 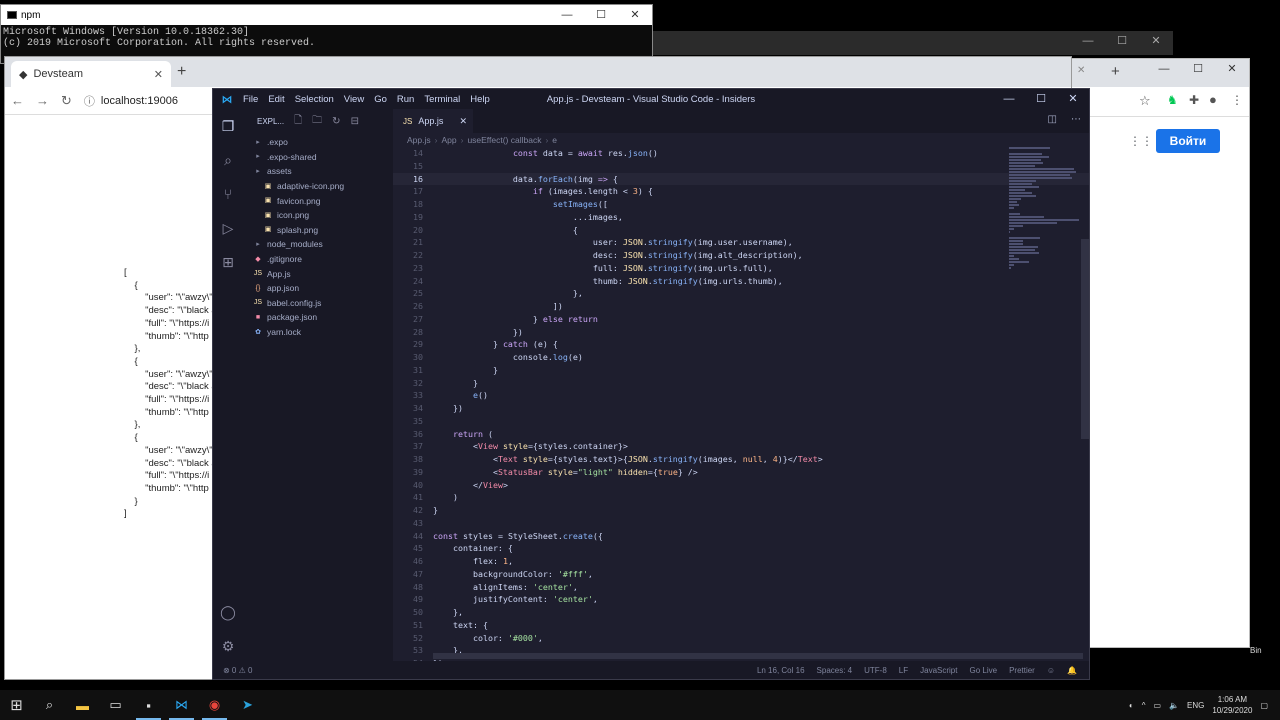 I want to click on breadcrumb-item: App, so click(x=448, y=140).